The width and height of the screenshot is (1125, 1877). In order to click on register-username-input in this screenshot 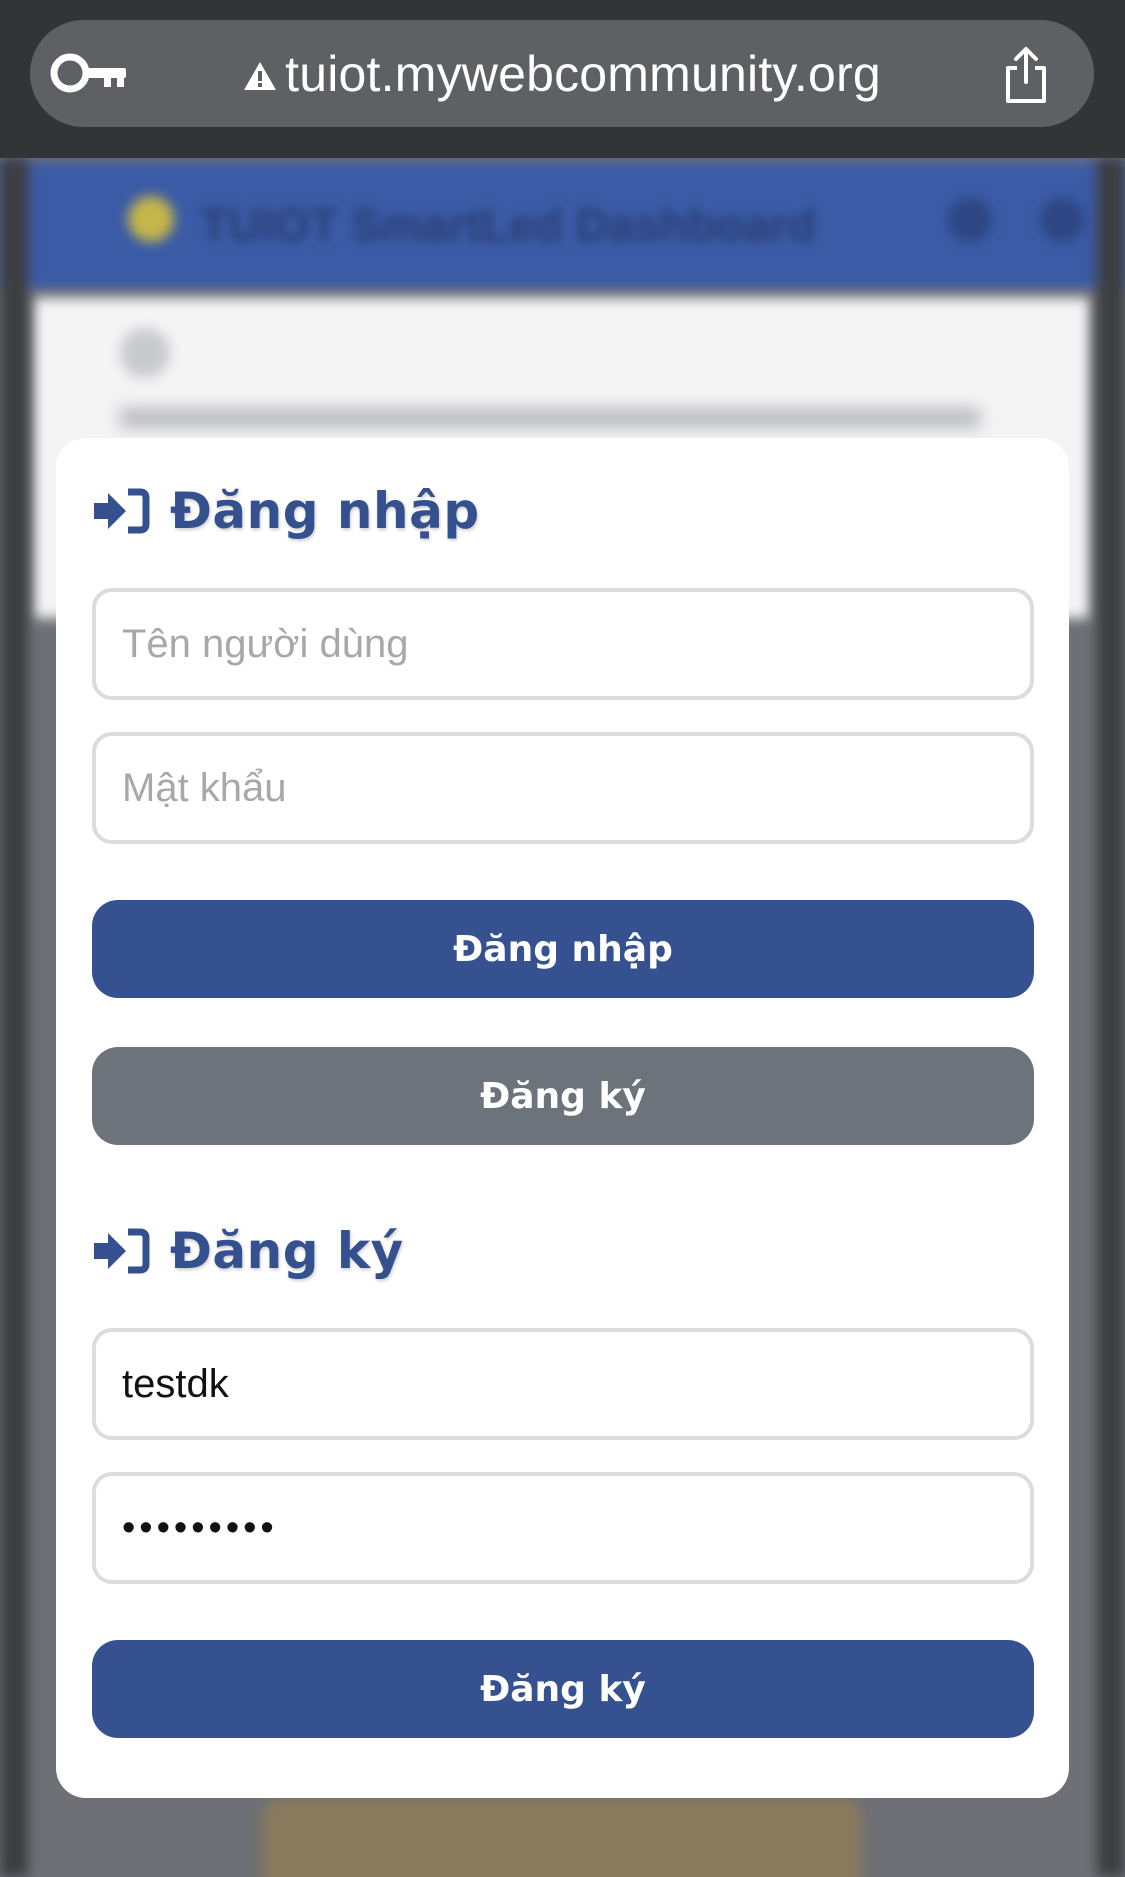, I will do `click(563, 1384)`.